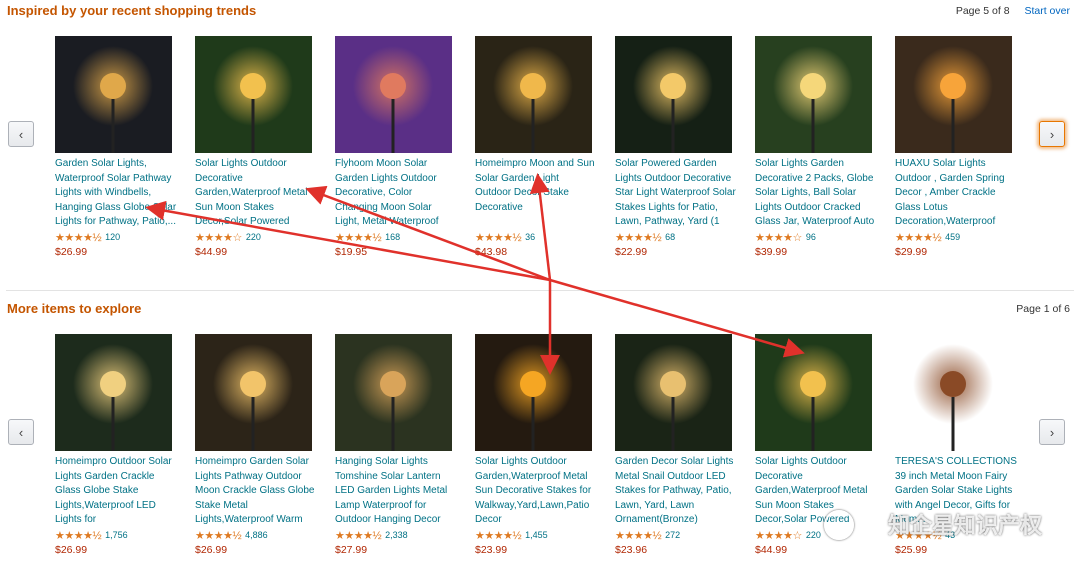  I want to click on section-title: Inspired by your recent shopping trends, so click(132, 10).